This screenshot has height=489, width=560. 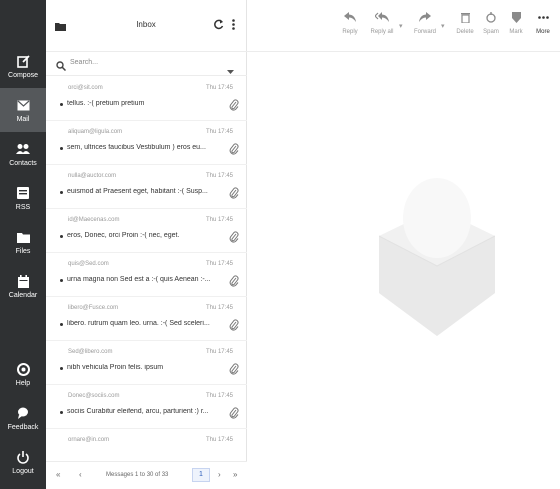 I want to click on mark-label: Mark, so click(x=516, y=32).